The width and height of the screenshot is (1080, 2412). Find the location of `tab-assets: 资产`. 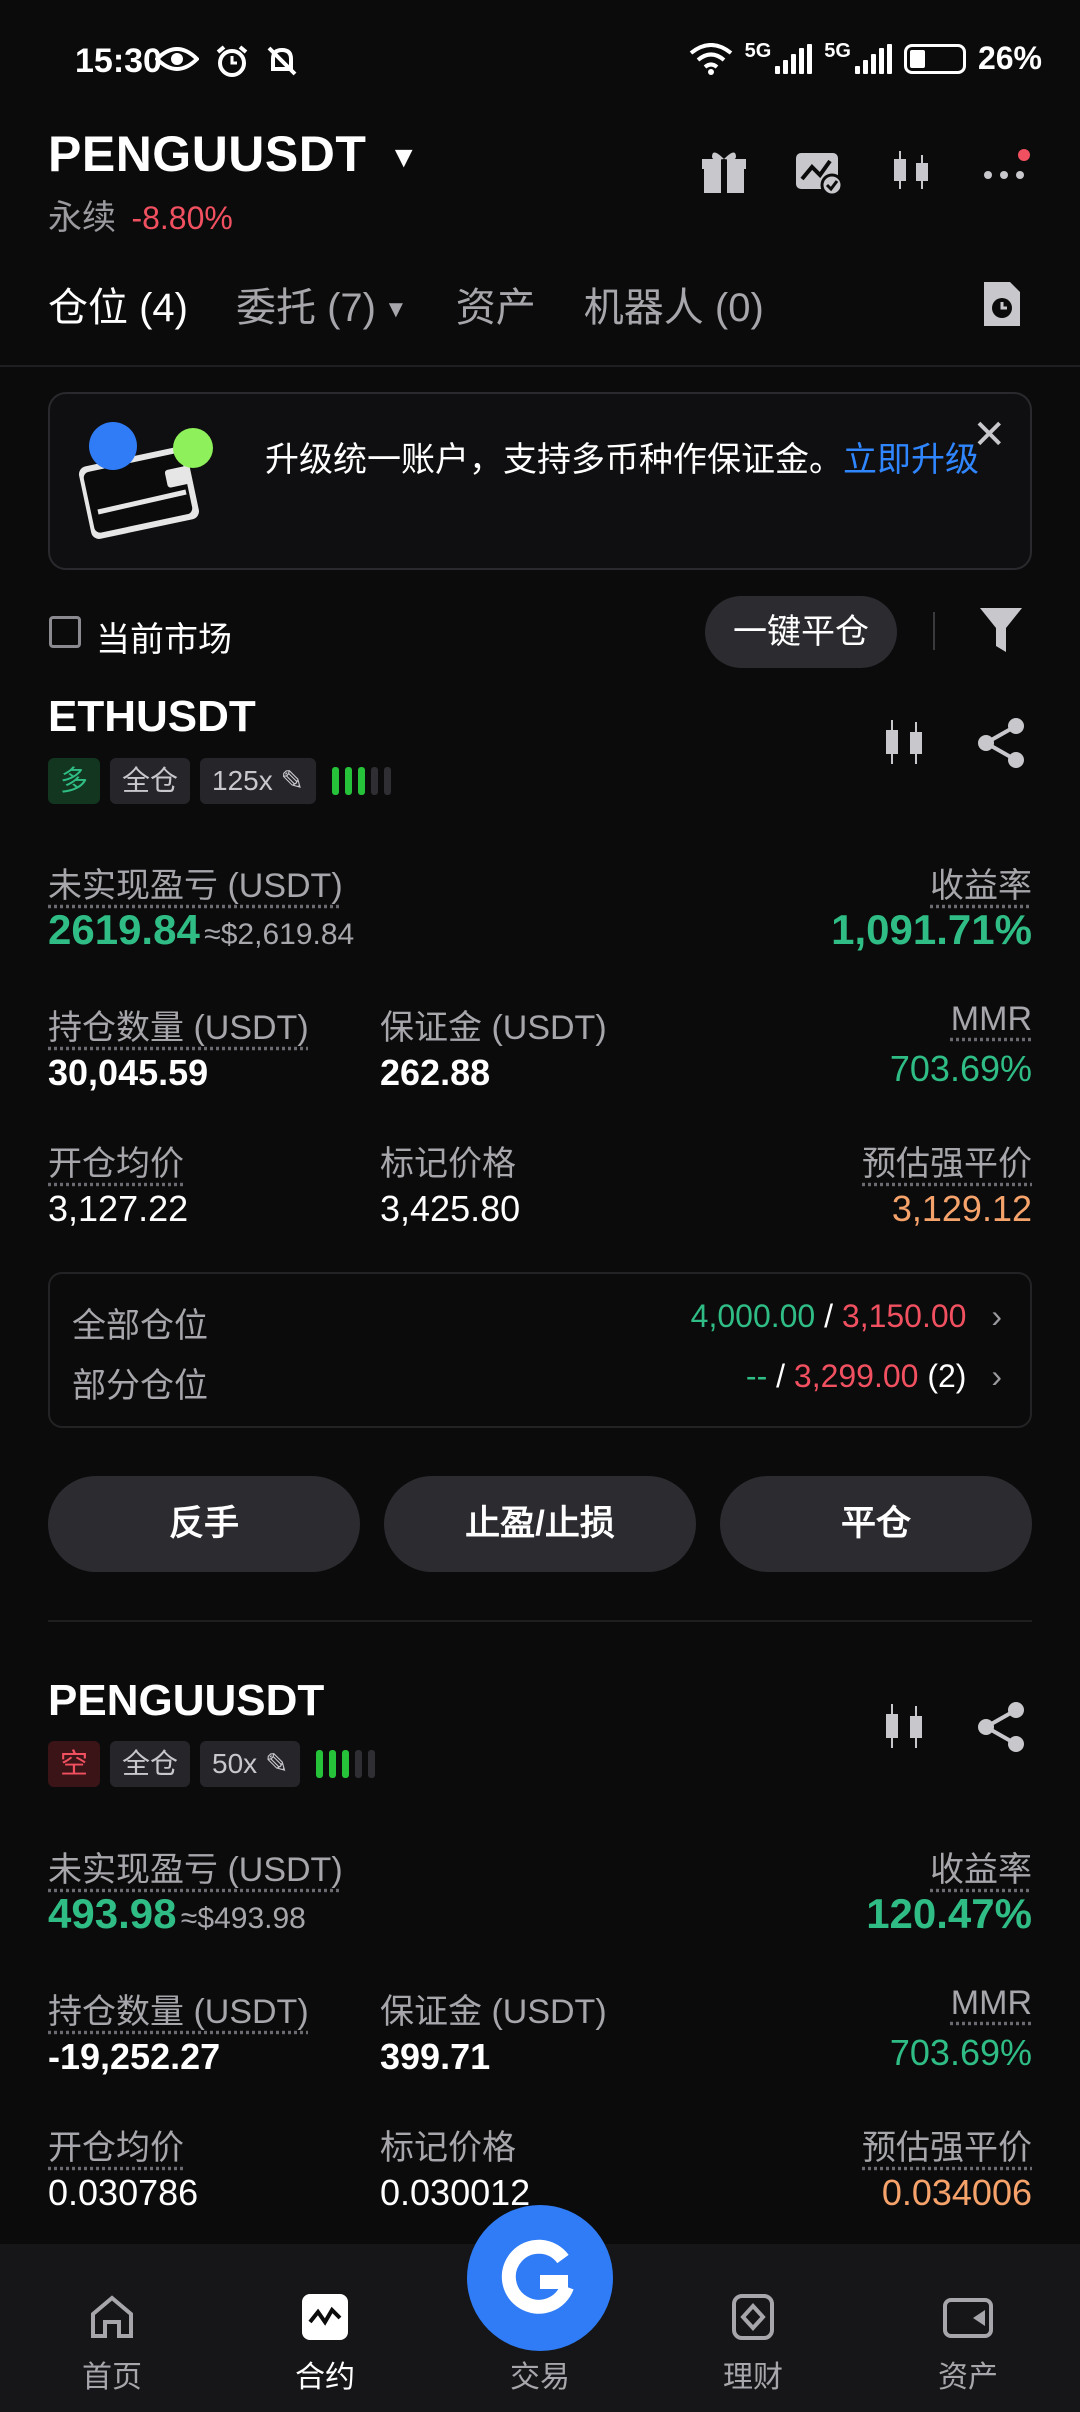

tab-assets: 资产 is located at coordinates (496, 304).